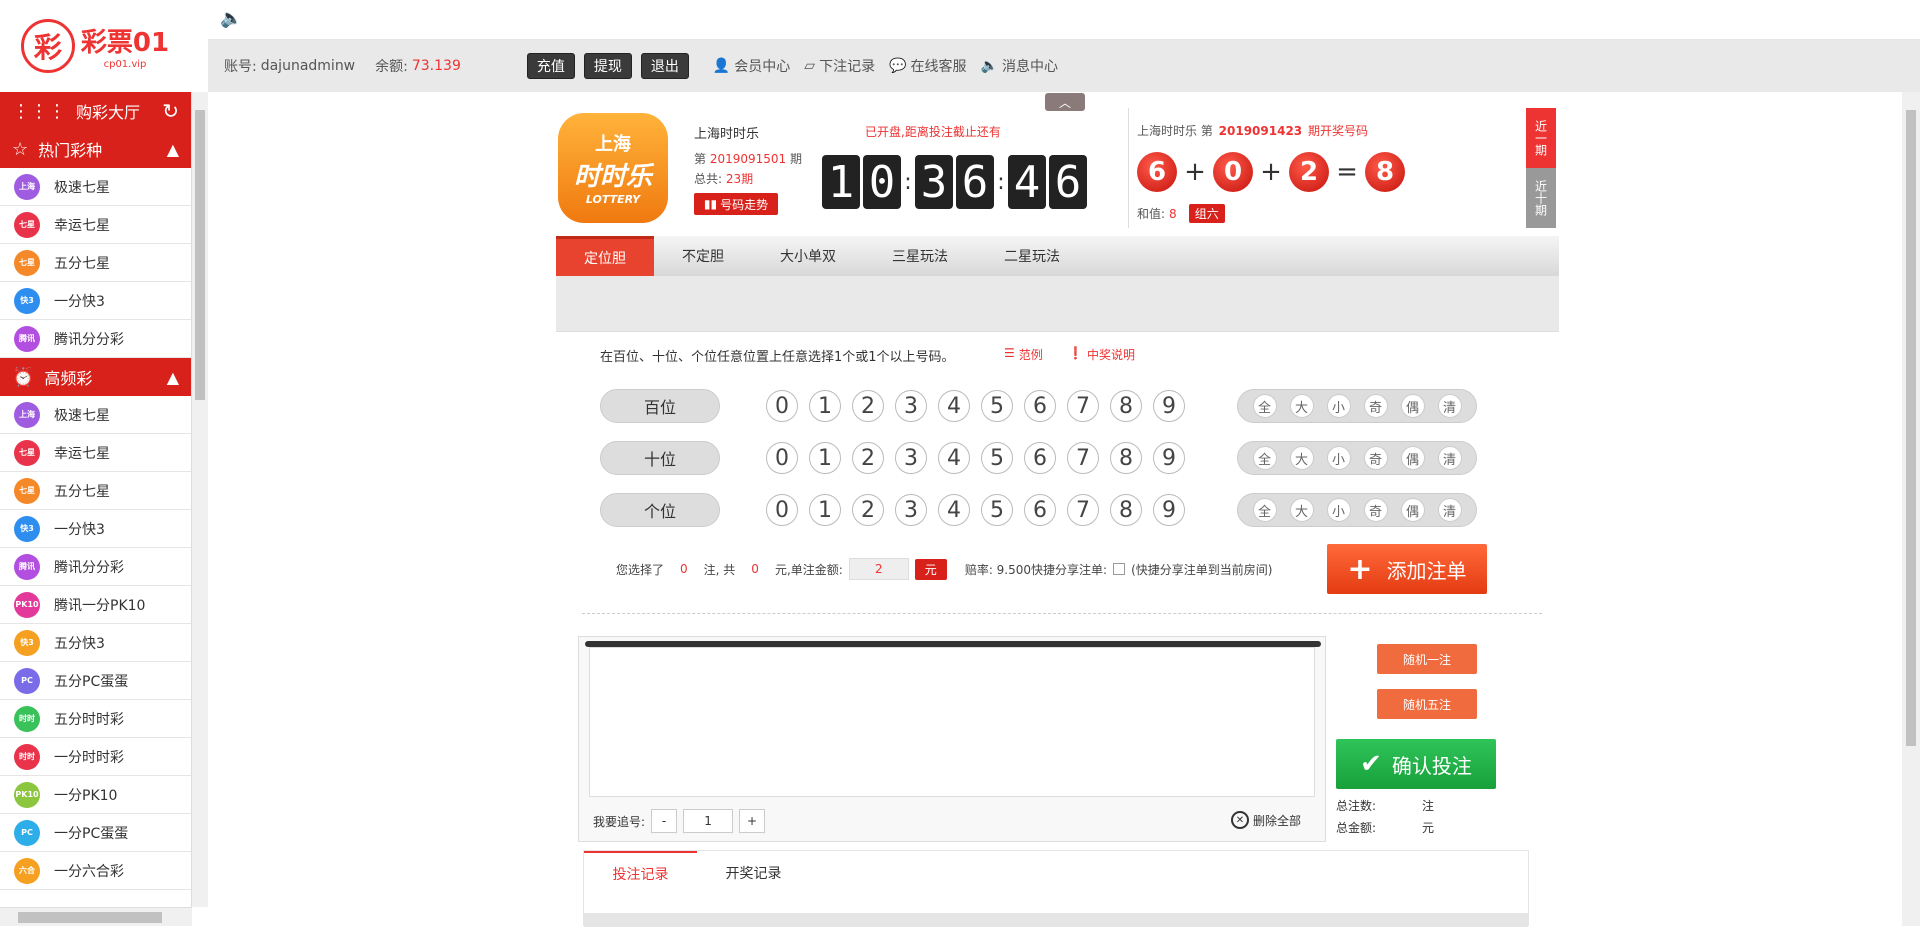 This screenshot has height=927, width=1920. I want to click on tab-play-2: 大小单双, so click(808, 256).